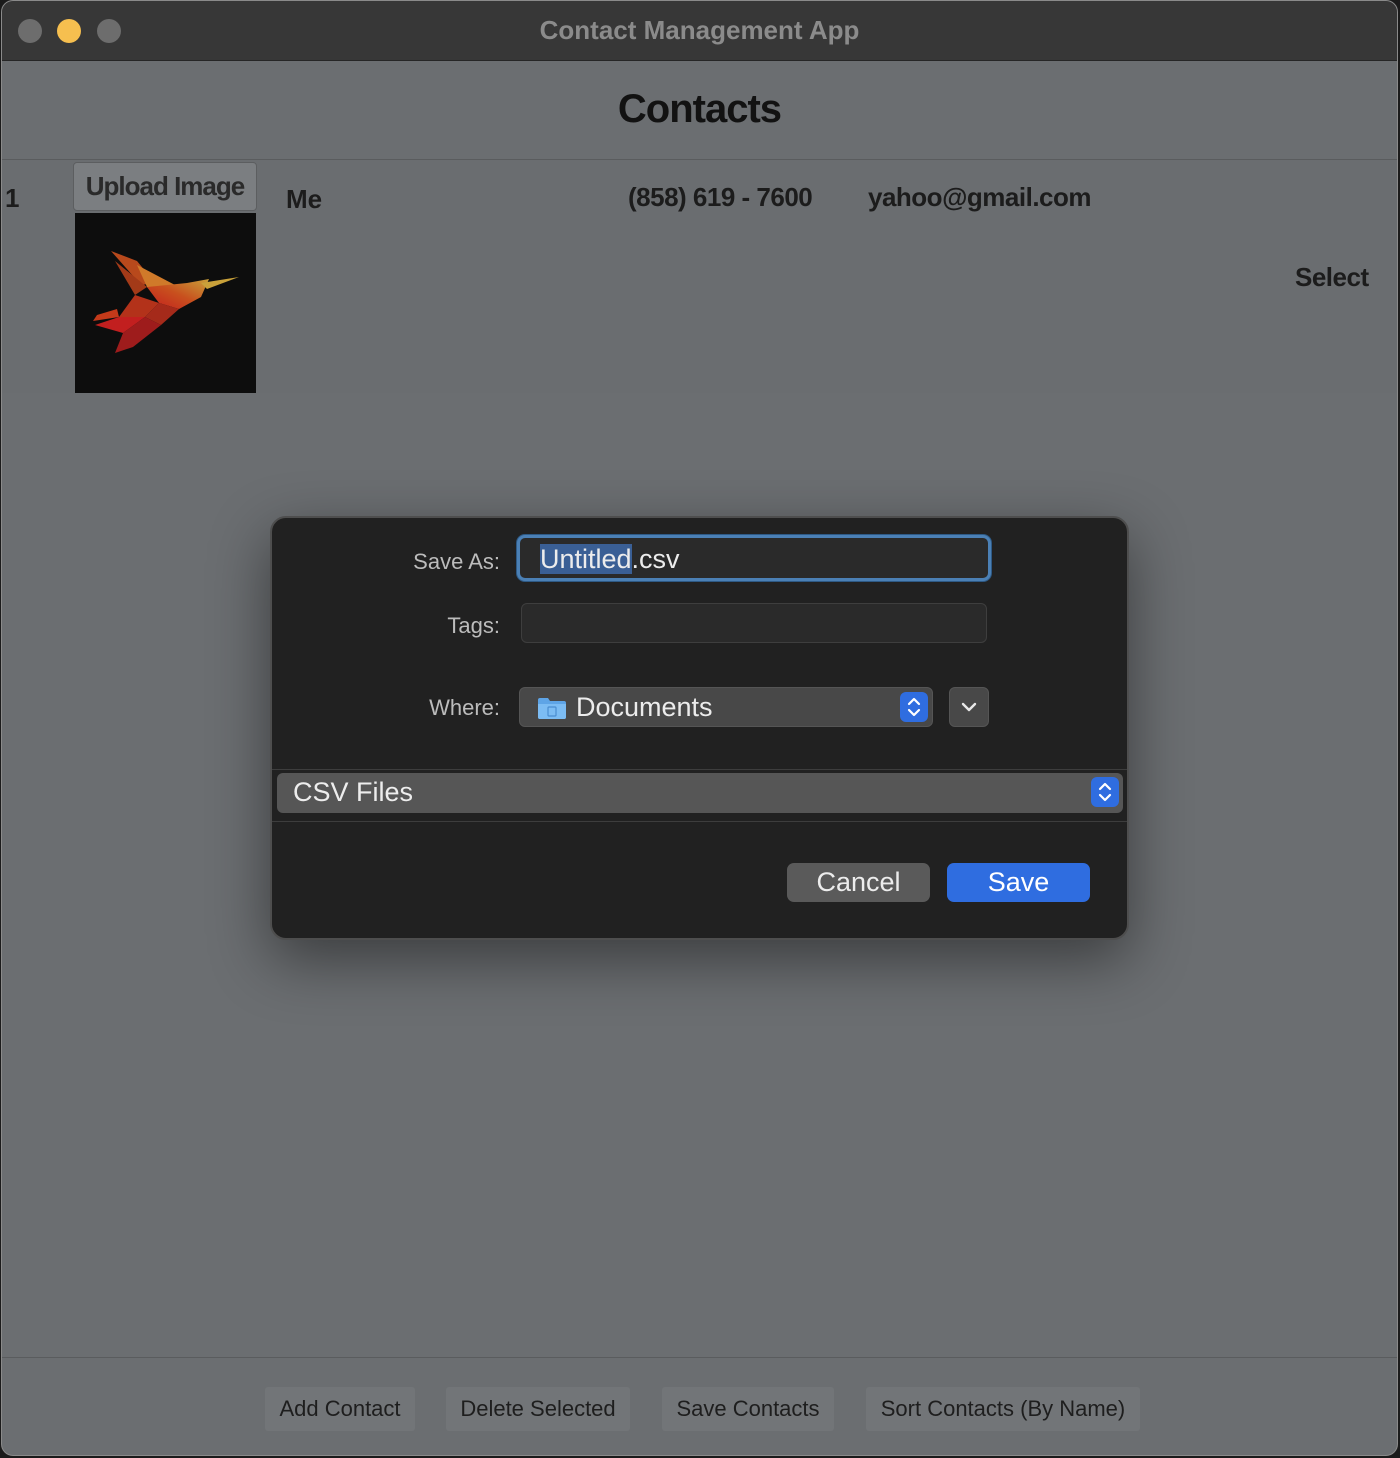 The height and width of the screenshot is (1458, 1400). I want to click on hummingbird-icon, so click(166, 302).